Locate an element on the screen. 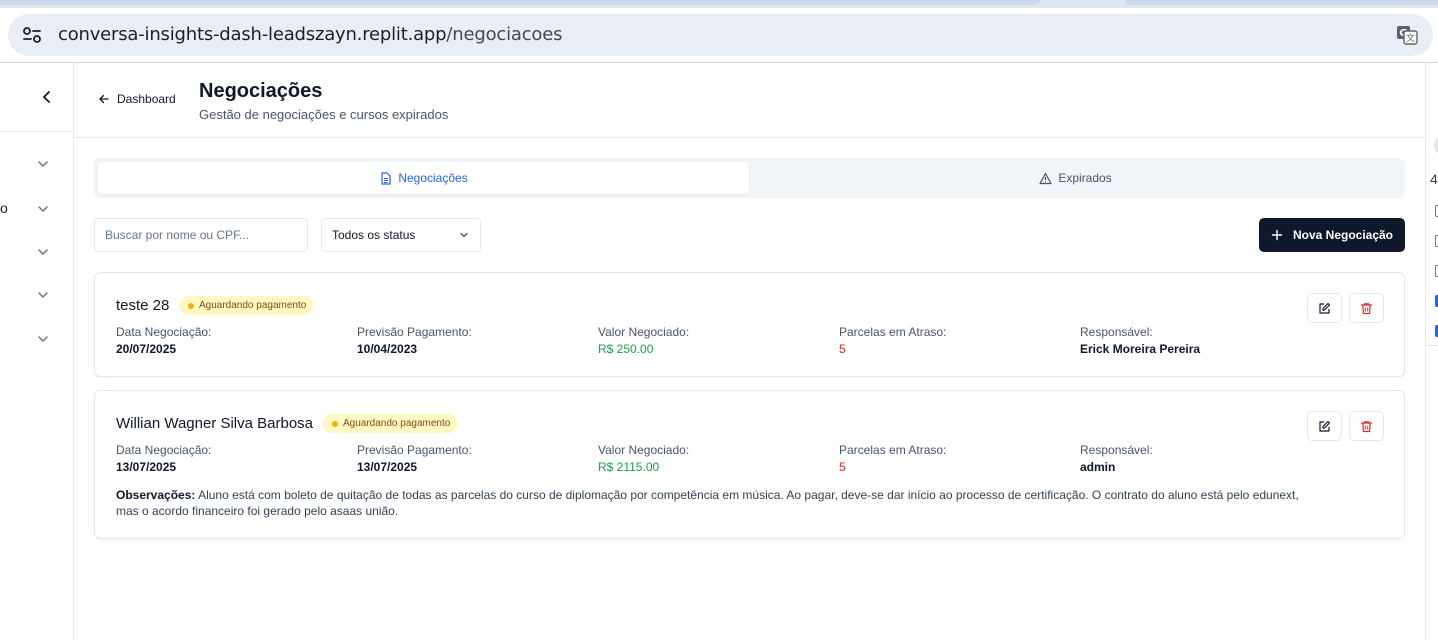 Image resolution: width=1438 pixels, height=640 pixels. file-text-icon is located at coordinates (386, 178).